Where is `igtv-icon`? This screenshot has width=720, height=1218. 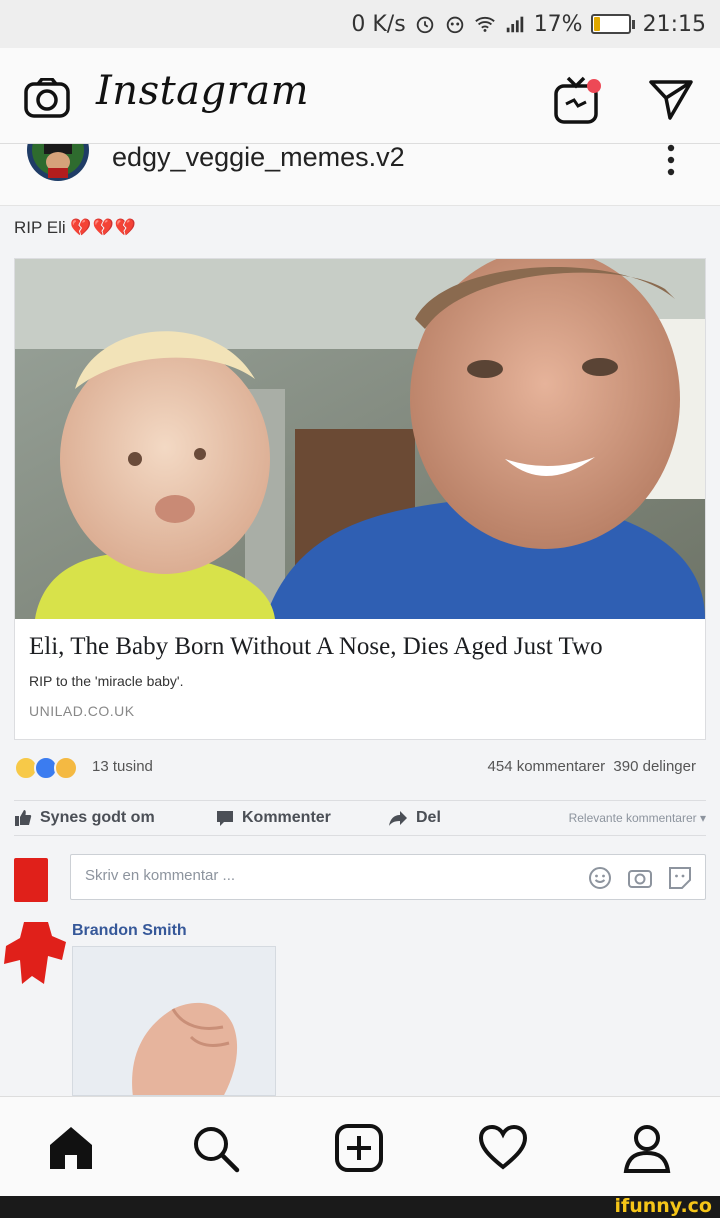 igtv-icon is located at coordinates (578, 100).